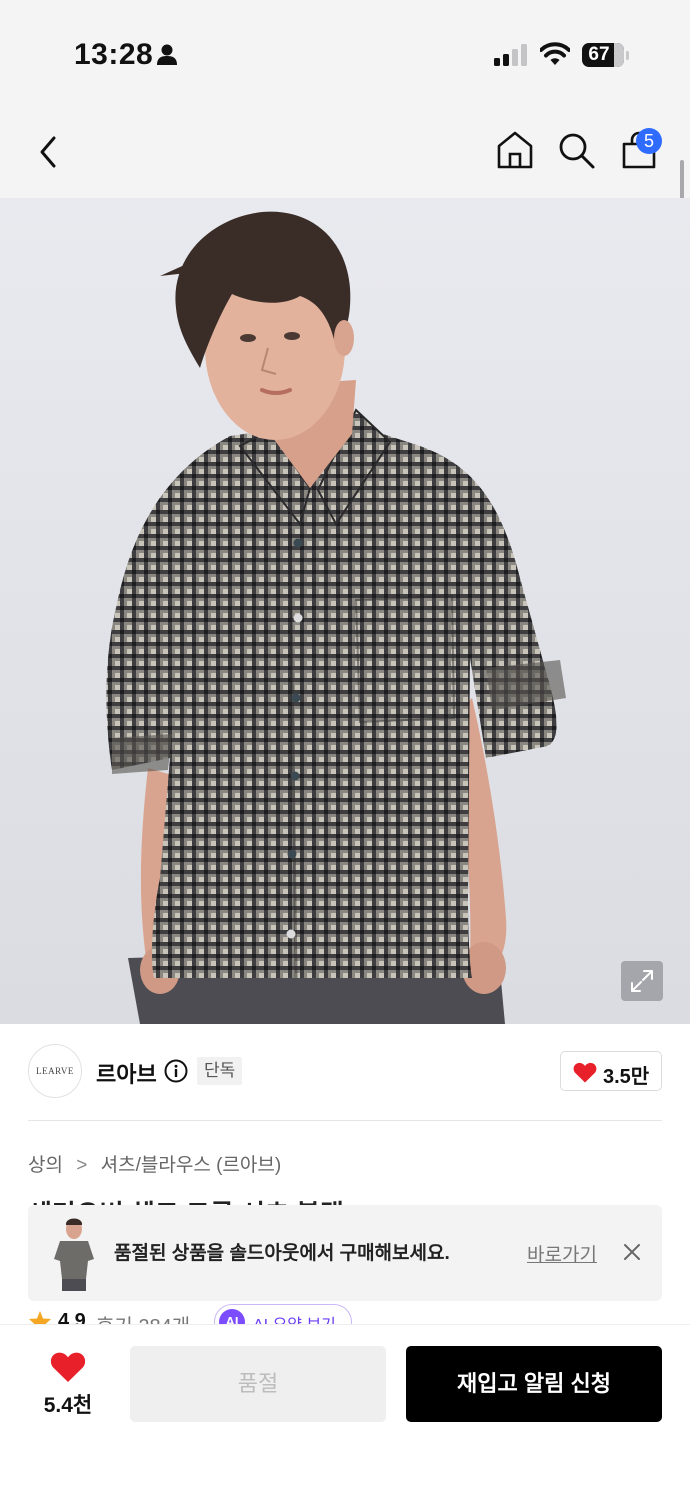 The width and height of the screenshot is (690, 1500). What do you see at coordinates (510, 55) in the screenshot?
I see `signal-icon` at bounding box center [510, 55].